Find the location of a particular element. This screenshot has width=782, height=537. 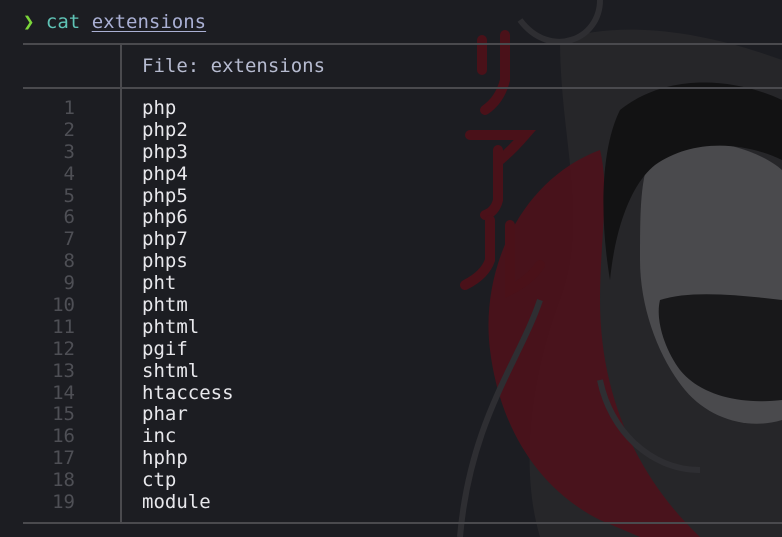

footer-divider is located at coordinates (402, 523).